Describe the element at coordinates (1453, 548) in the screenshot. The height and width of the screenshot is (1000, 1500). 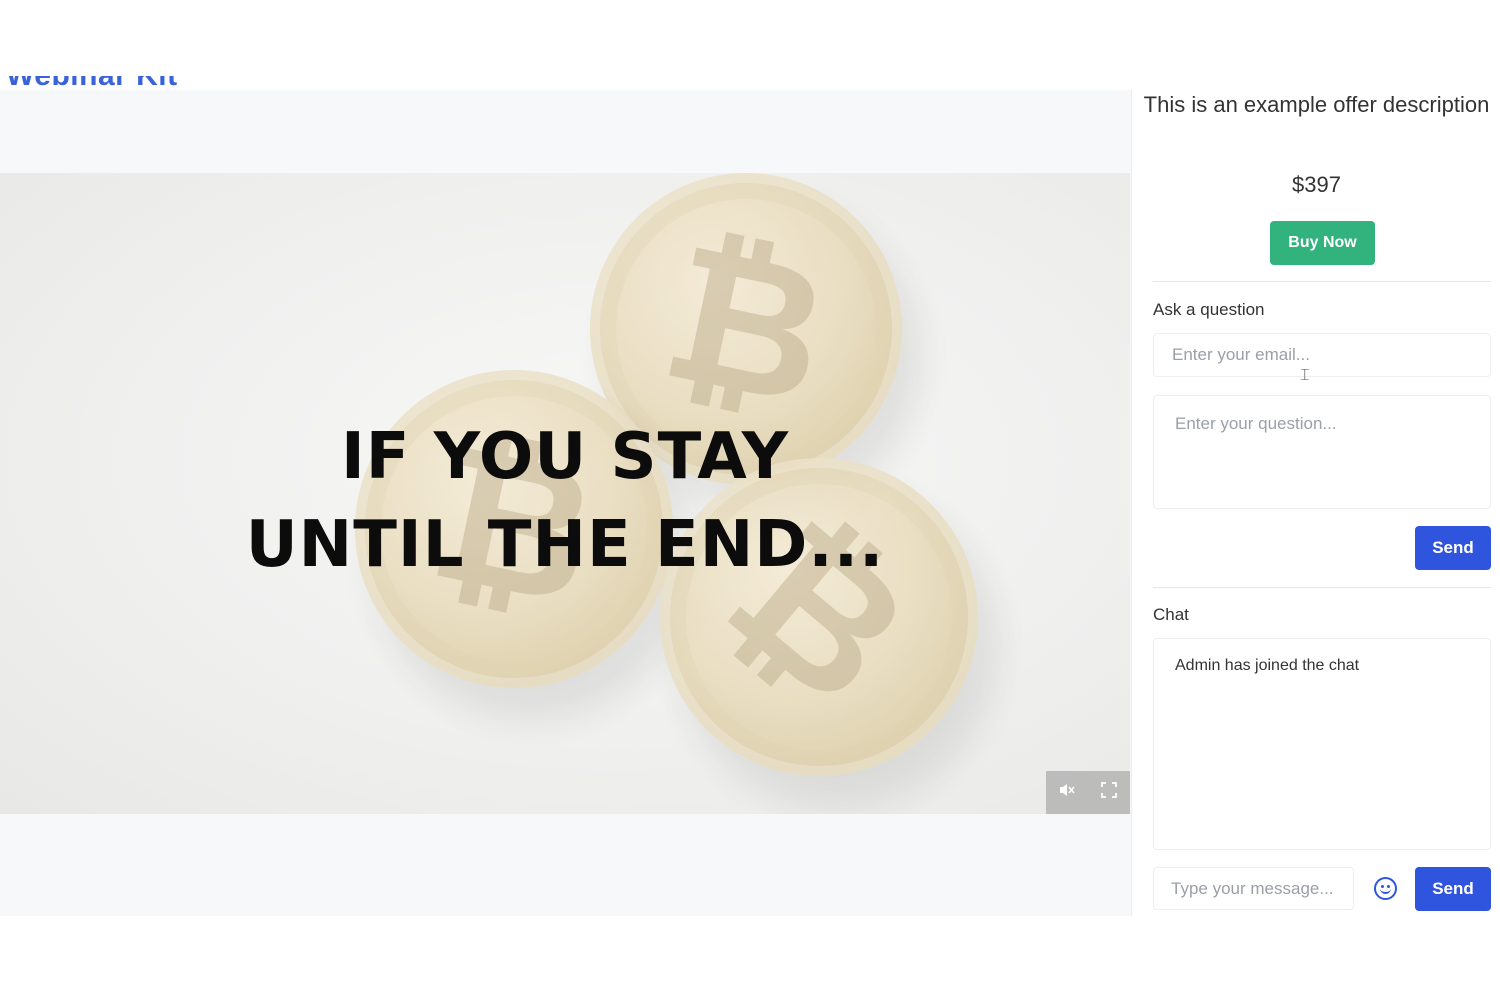
I see `send-question-button: Send` at that location.